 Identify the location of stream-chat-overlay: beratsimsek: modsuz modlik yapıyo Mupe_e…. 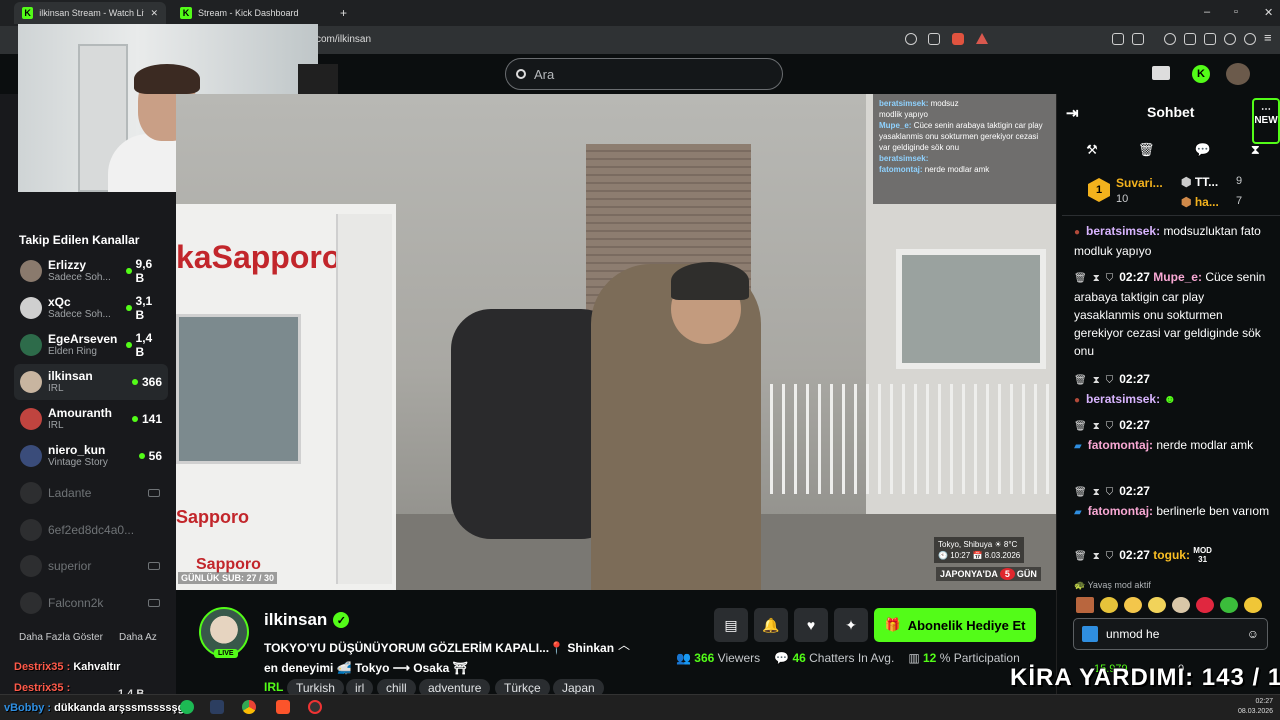
(964, 149).